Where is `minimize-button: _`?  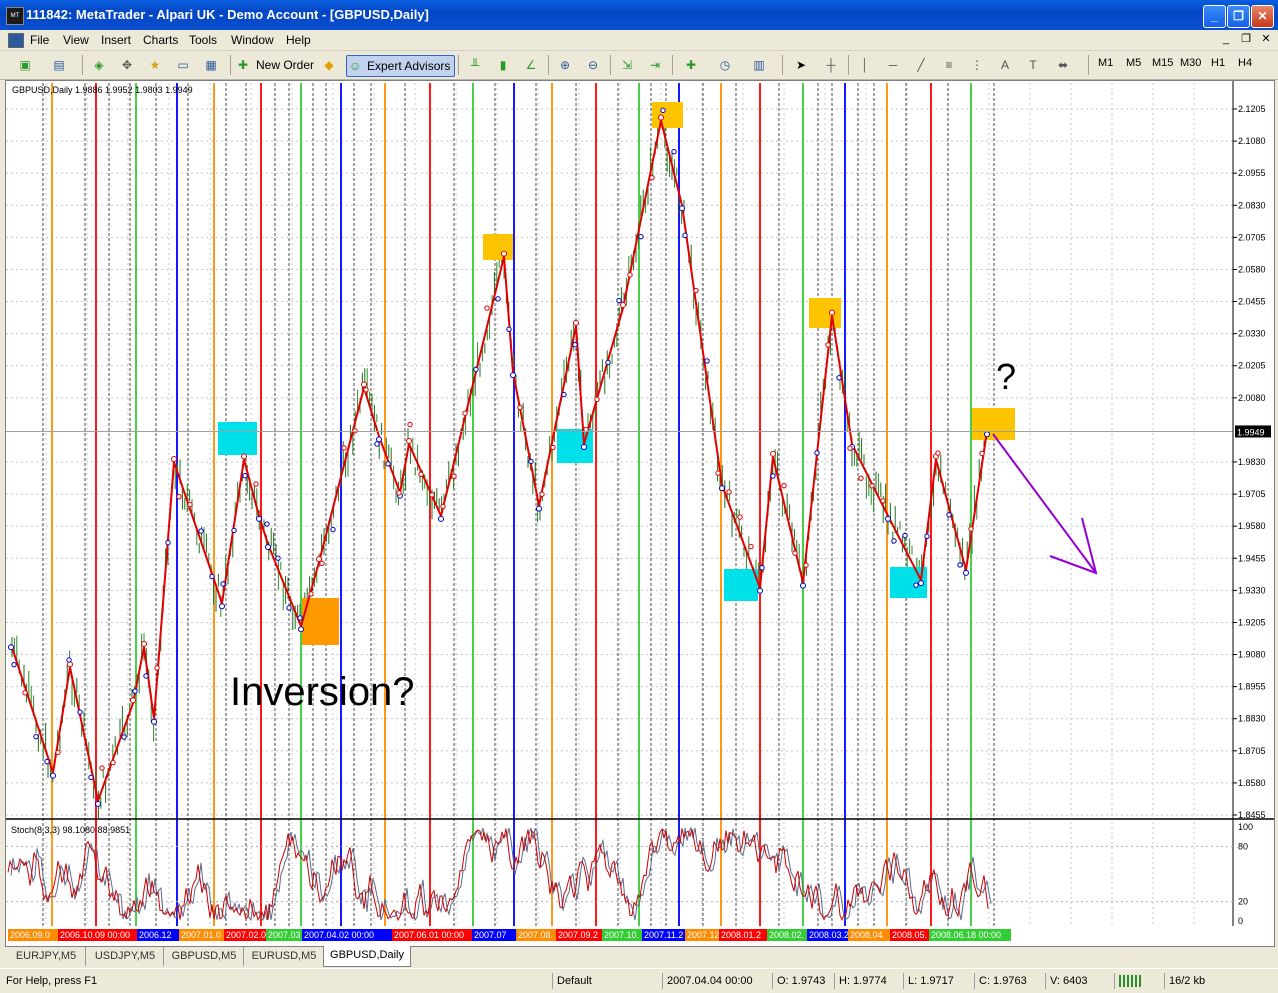 minimize-button: _ is located at coordinates (1214, 16).